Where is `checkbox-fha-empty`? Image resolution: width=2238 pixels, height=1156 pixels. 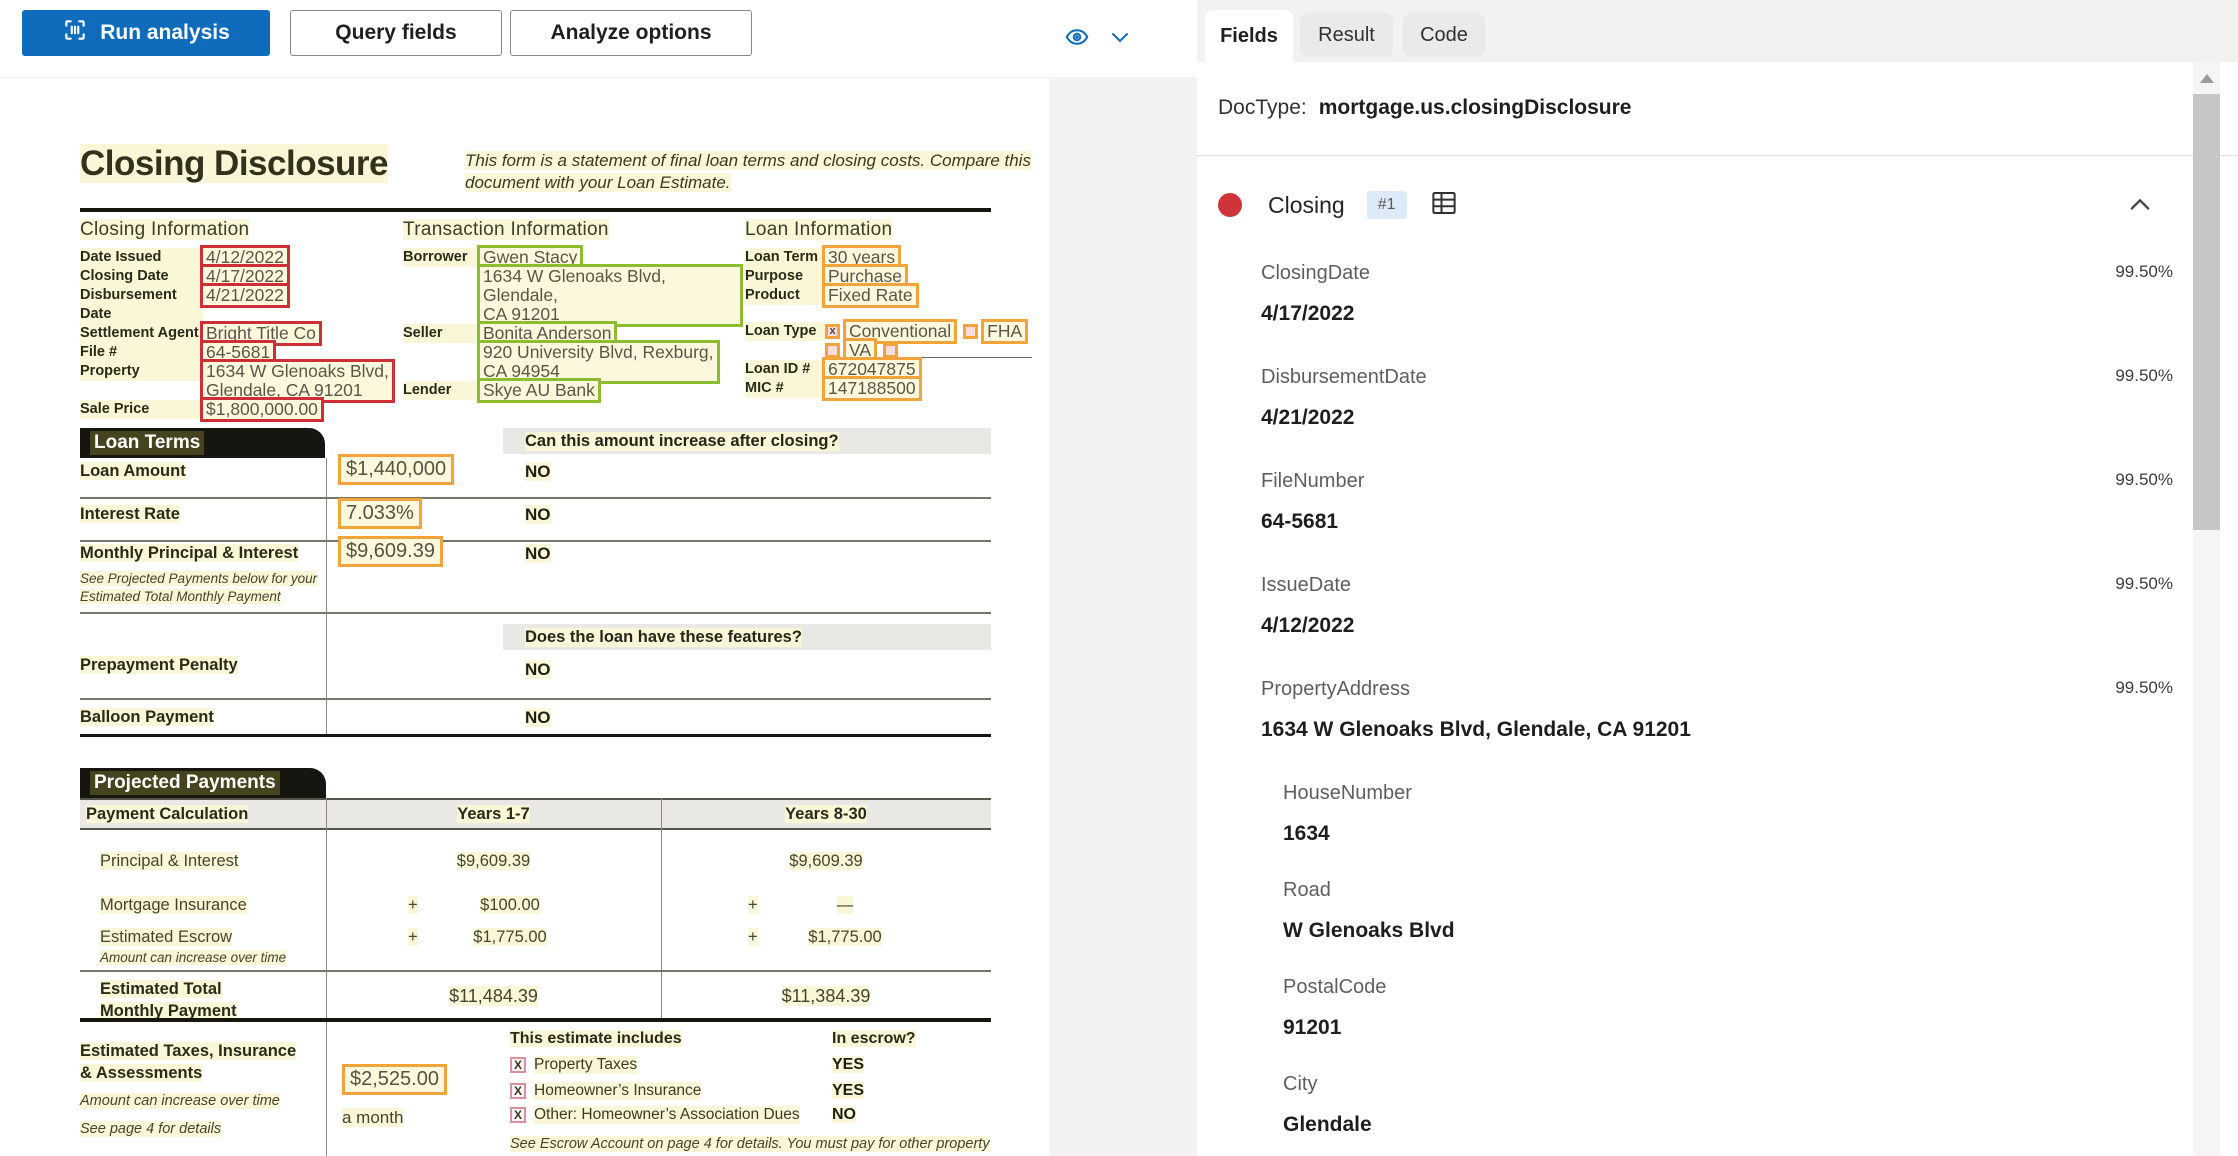
checkbox-fha-empty is located at coordinates (971, 331).